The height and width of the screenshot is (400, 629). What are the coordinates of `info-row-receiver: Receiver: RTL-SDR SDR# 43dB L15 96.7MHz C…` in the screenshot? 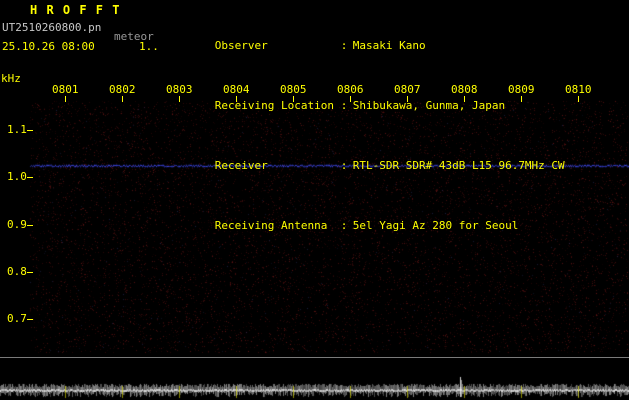 It's located at (370, 166).